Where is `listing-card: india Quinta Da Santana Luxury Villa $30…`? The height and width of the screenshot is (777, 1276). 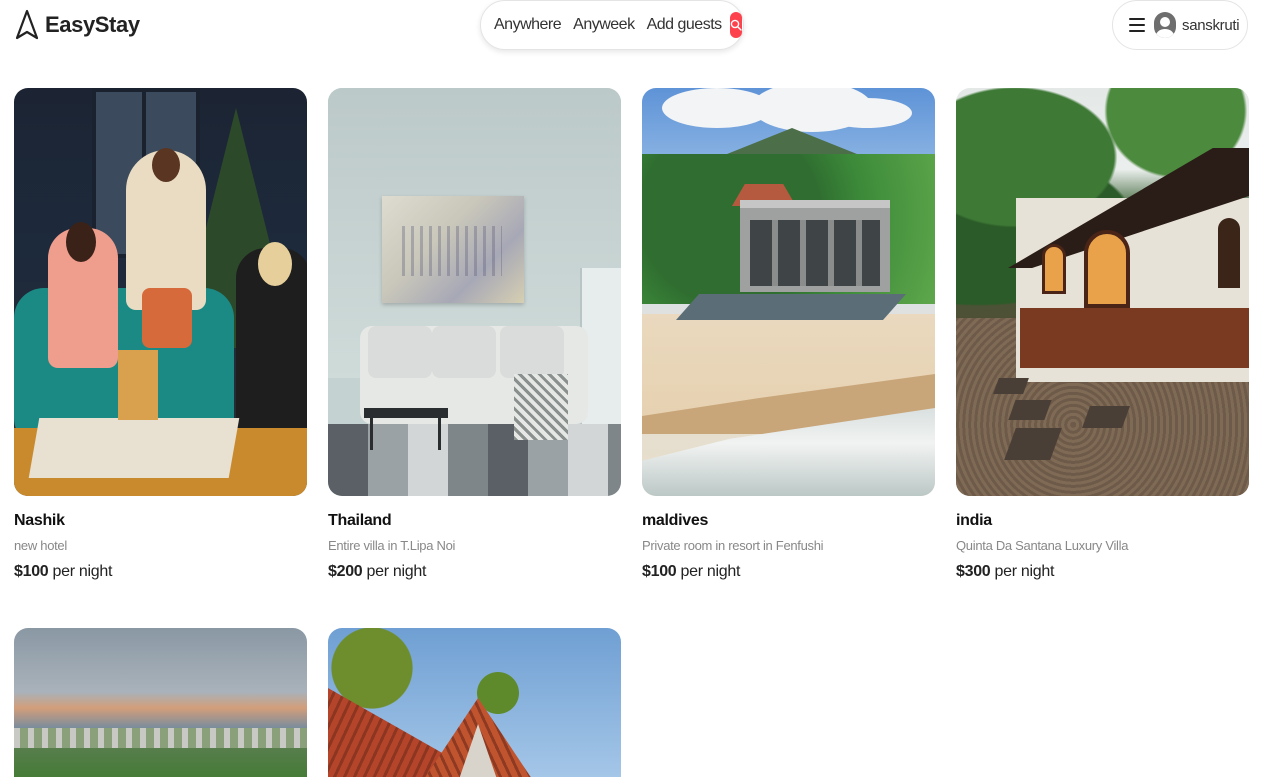
listing-card: india Quinta Da Santana Luxury Villa $30… is located at coordinates (1102, 334).